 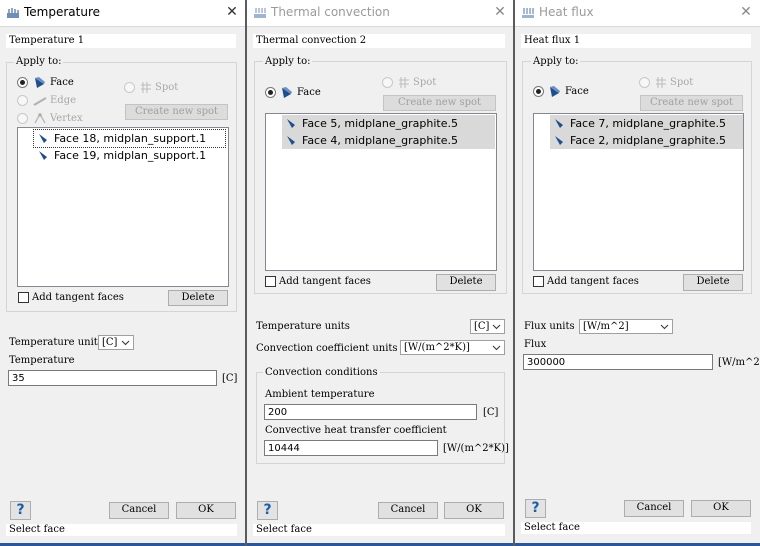 What do you see at coordinates (379, 41) in the screenshot?
I see `feature-name-field: Thermal convection 2` at bounding box center [379, 41].